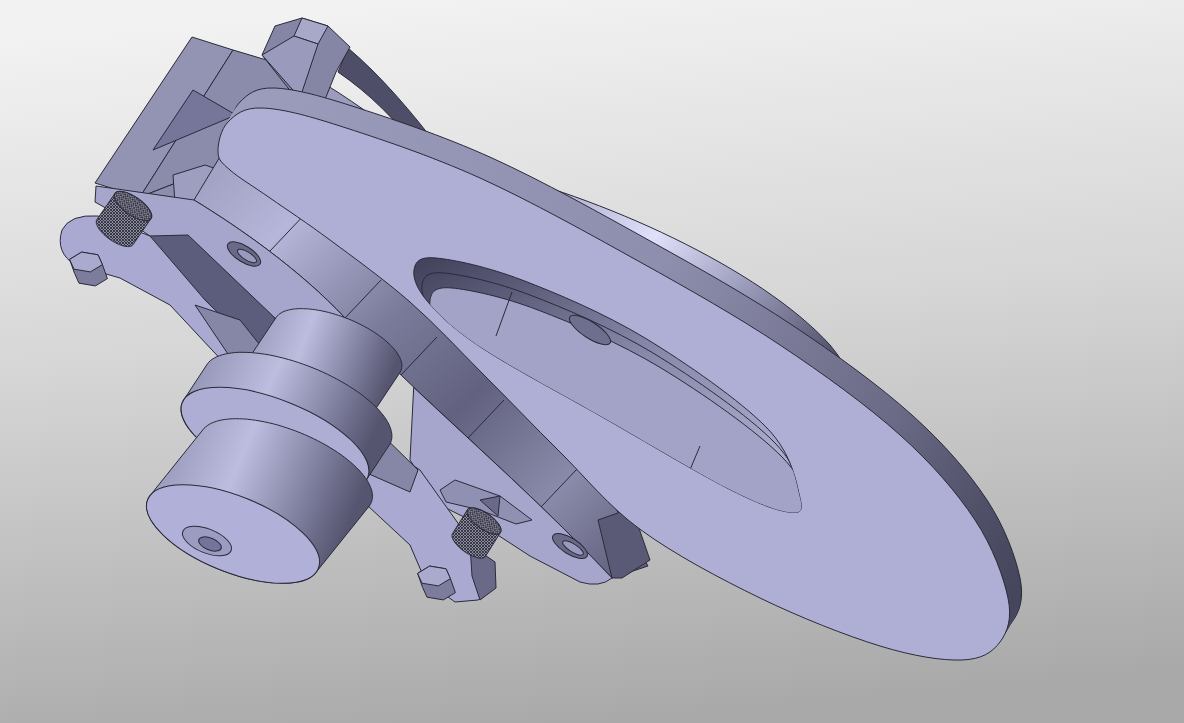  I want to click on knurled-screw, so click(476, 533).